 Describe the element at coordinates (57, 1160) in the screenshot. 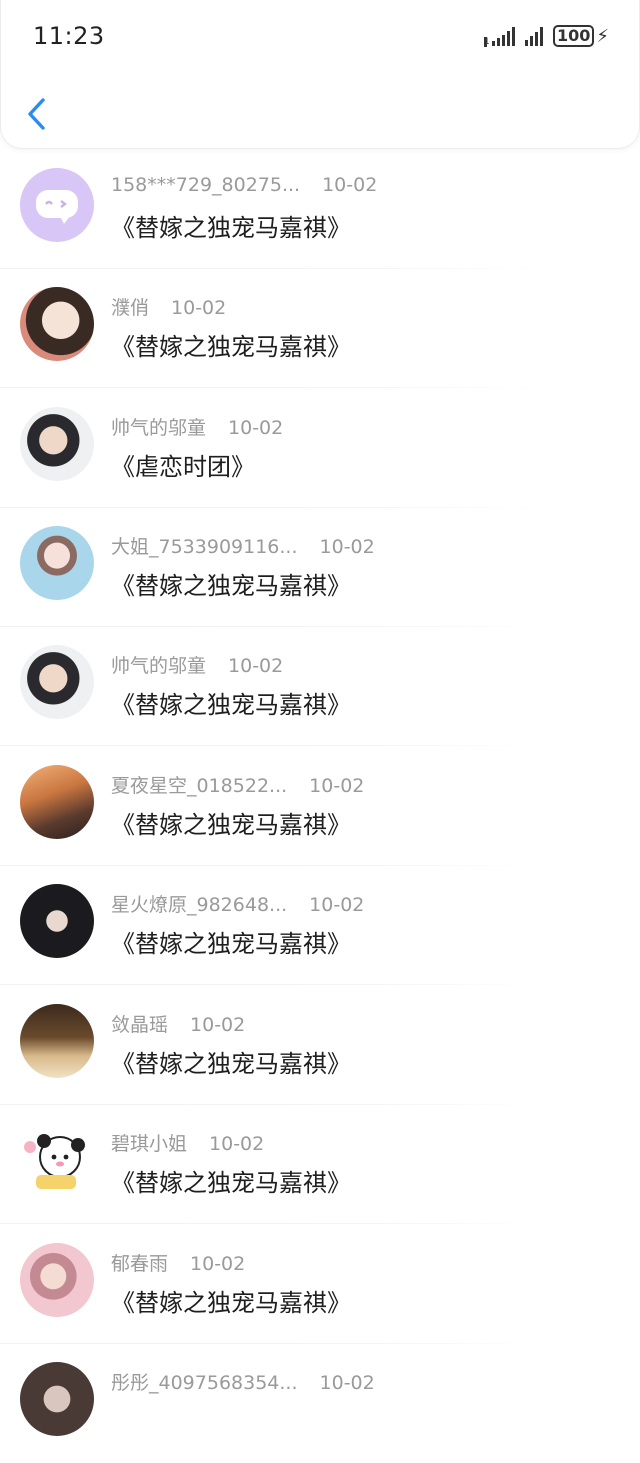

I see `cartoon-avatar` at that location.